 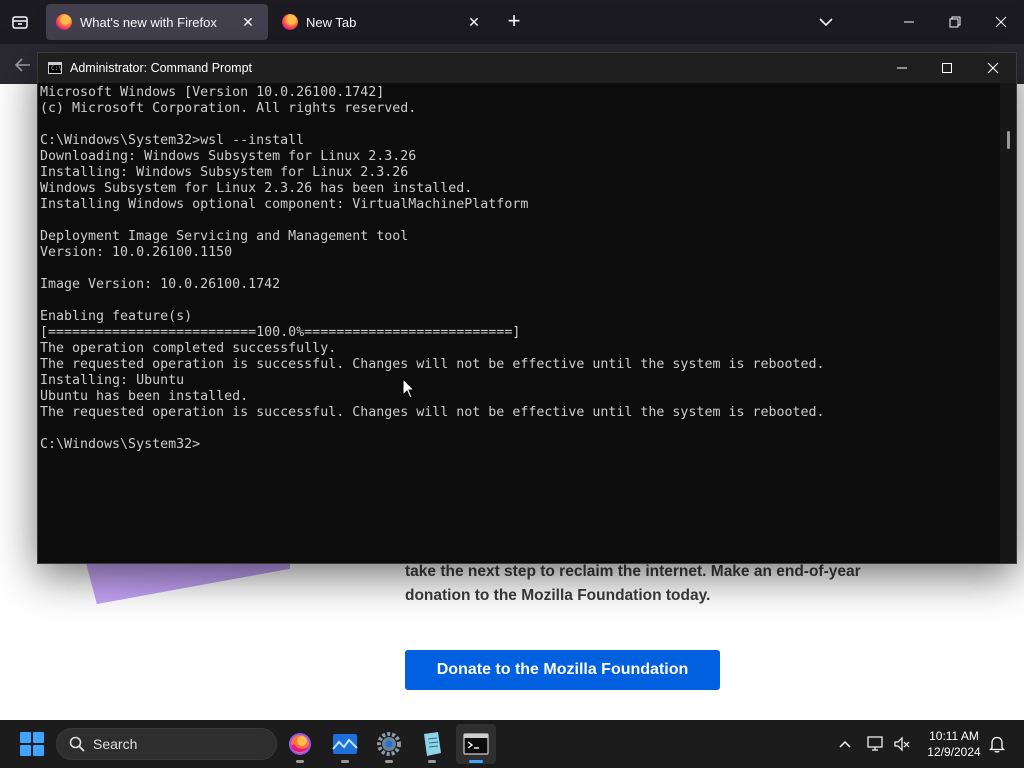 I want to click on console-line: Ubuntu has been installed., so click(x=144, y=396).